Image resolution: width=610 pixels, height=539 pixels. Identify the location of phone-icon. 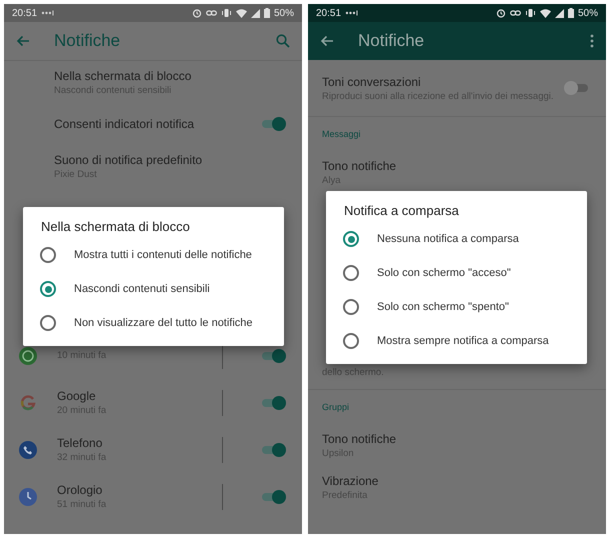
(28, 450).